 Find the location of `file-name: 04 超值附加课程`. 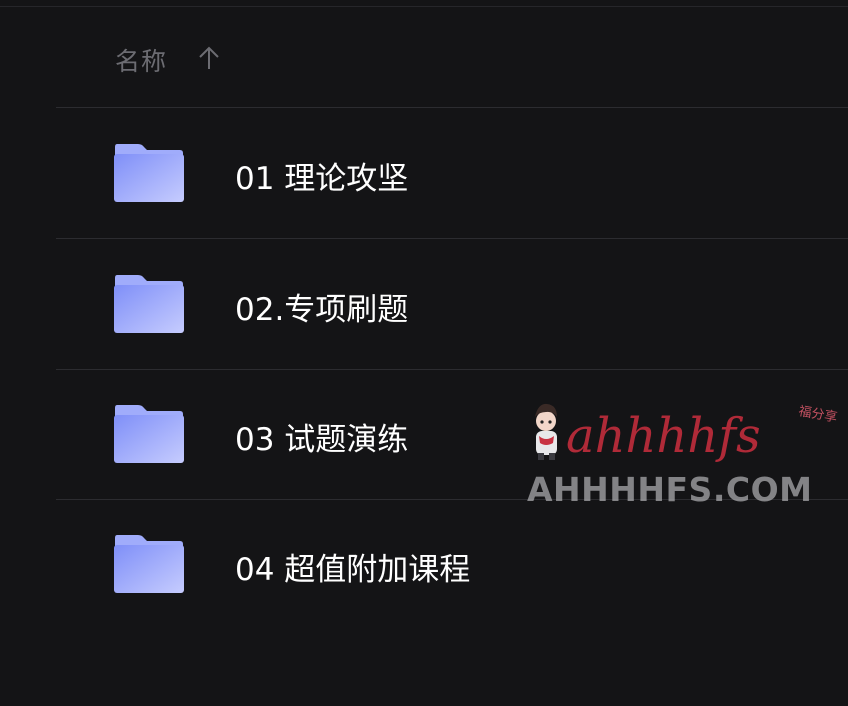

file-name: 04 超值附加课程 is located at coordinates (353, 570).